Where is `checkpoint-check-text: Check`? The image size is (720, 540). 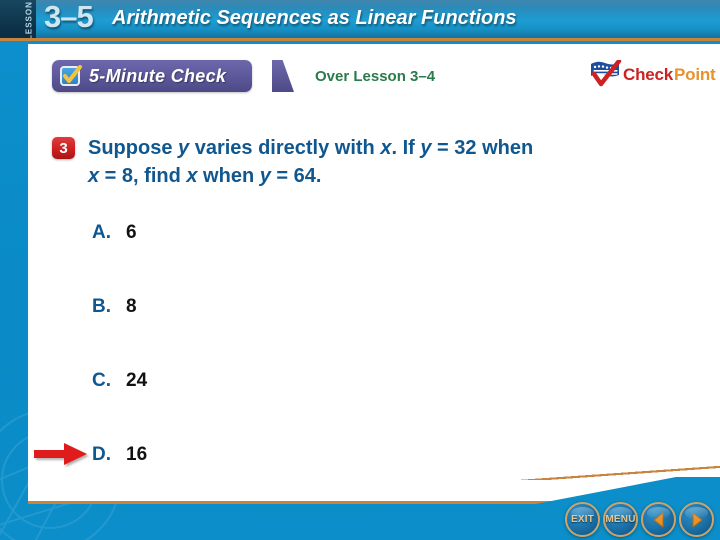
checkpoint-check-text: Check is located at coordinates (648, 74).